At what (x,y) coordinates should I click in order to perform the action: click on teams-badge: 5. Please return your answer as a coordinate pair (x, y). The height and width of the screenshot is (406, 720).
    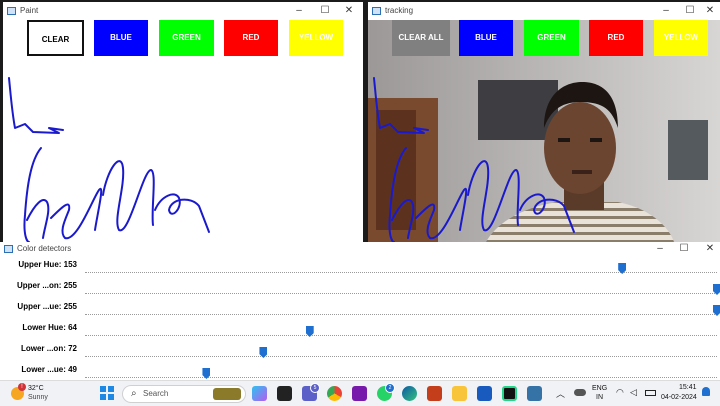
    Looking at the image, I should click on (315, 388).